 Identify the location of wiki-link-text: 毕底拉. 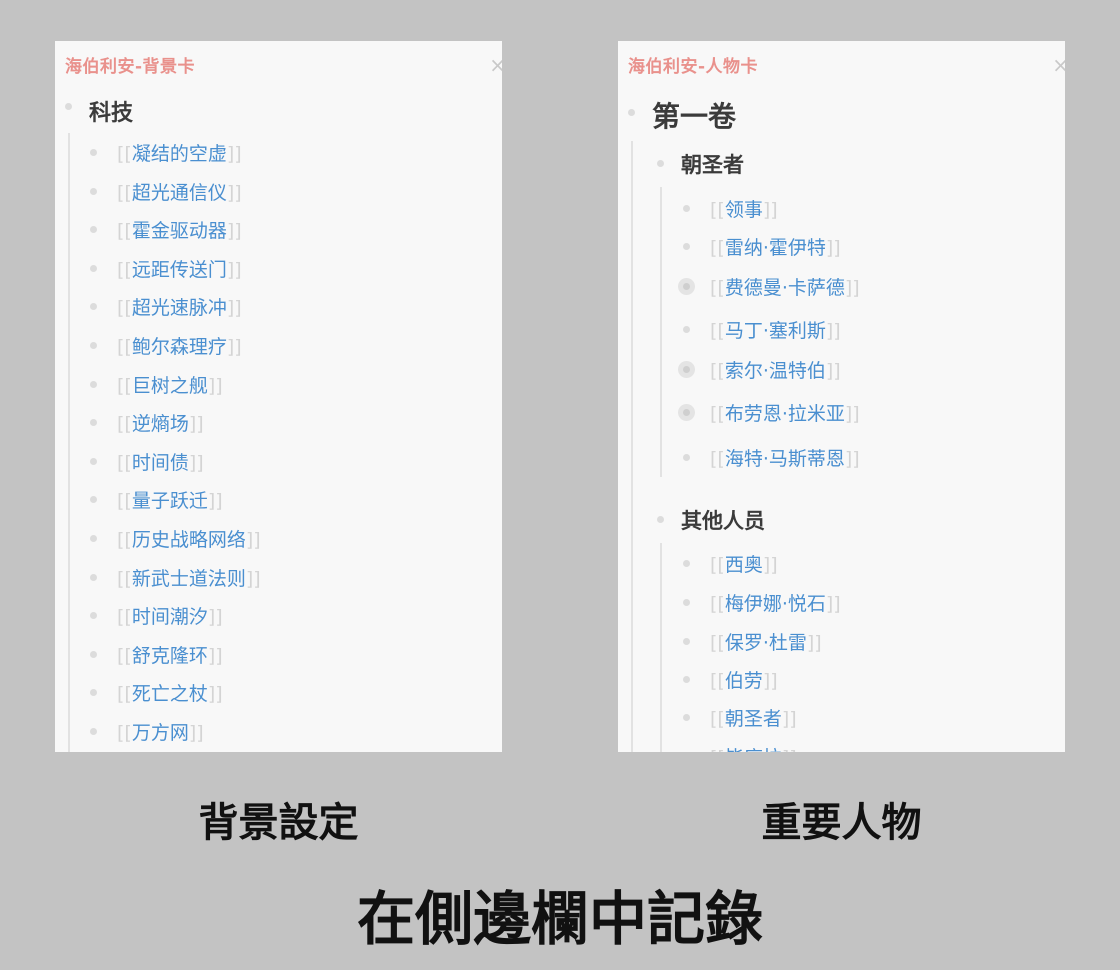
(753, 749).